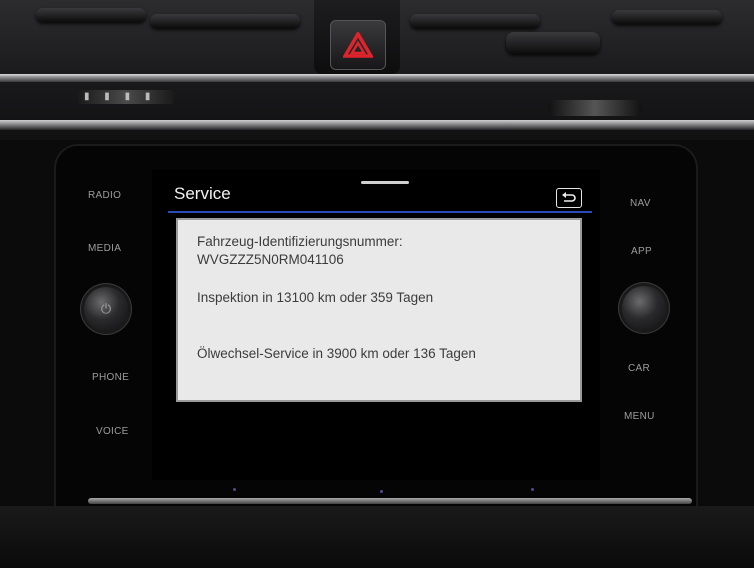  I want to click on hazard-button, so click(358, 45).